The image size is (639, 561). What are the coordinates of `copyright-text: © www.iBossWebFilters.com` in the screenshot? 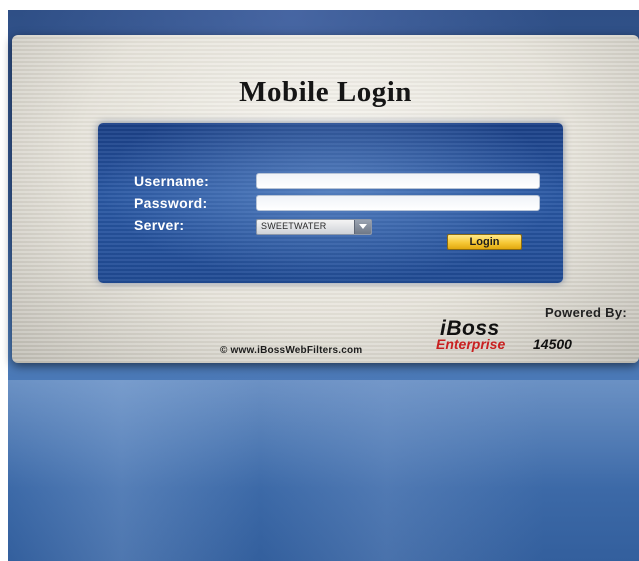 It's located at (291, 350).